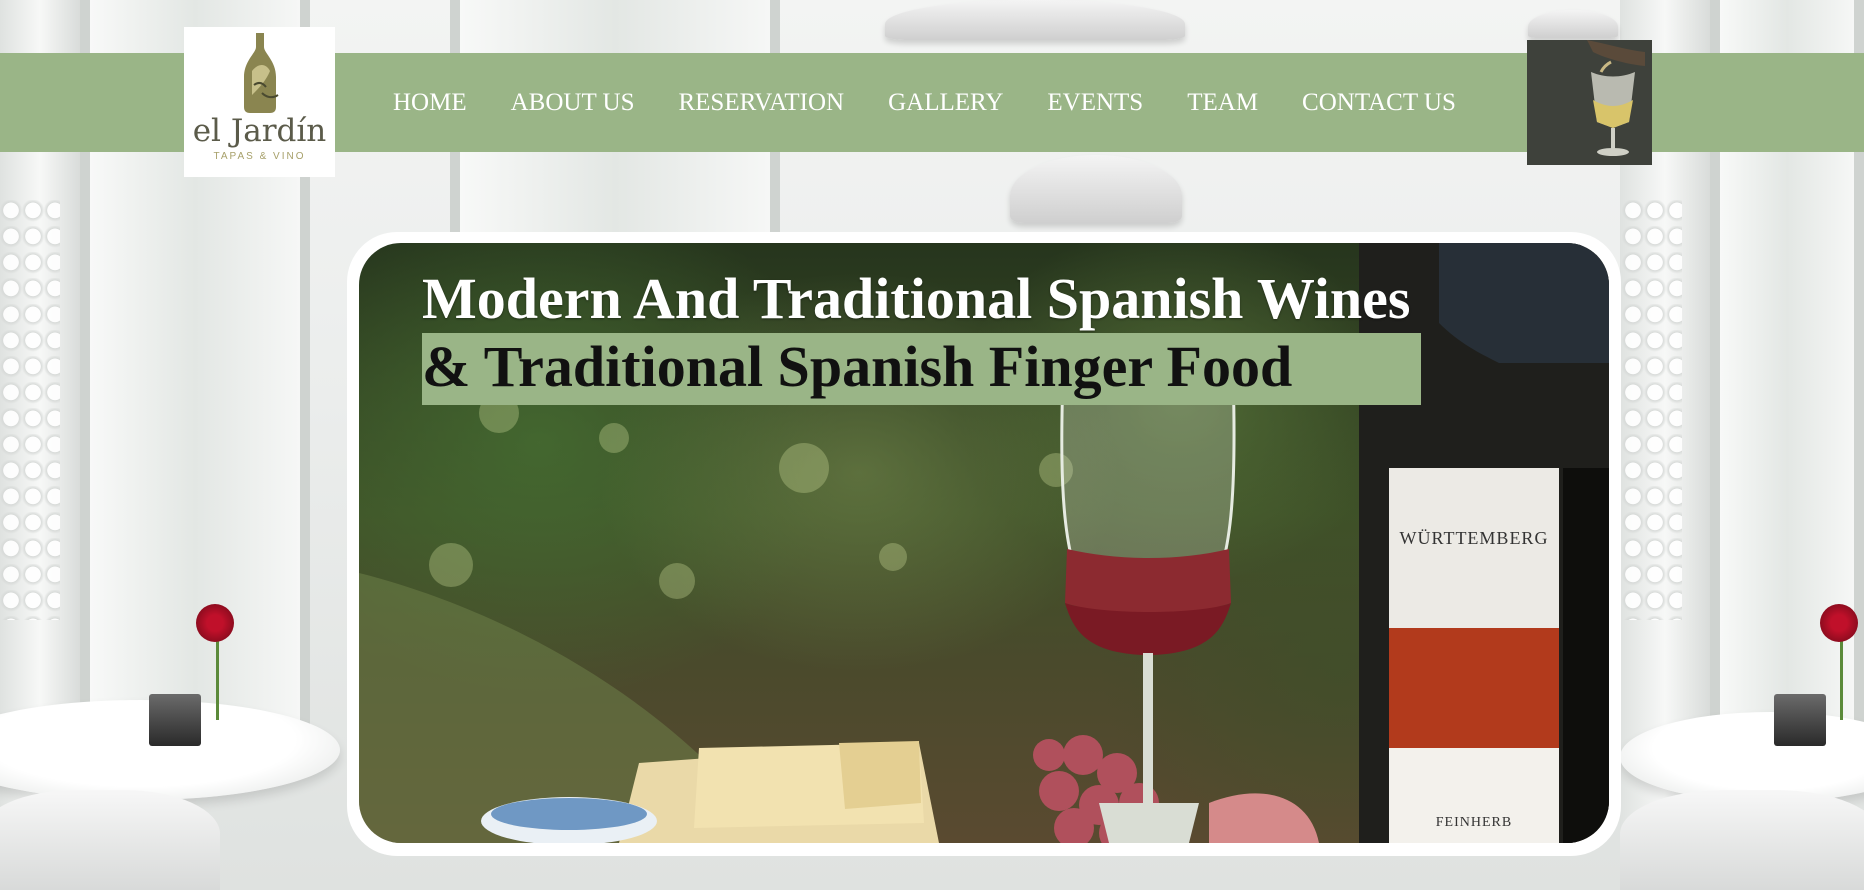  What do you see at coordinates (259, 156) in the screenshot?
I see `brand-tagline: TAPAS & VINO` at bounding box center [259, 156].